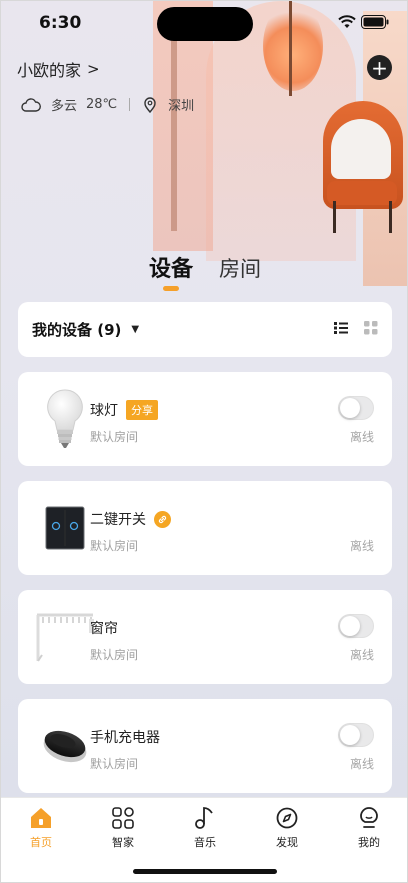  Describe the element at coordinates (181, 104) in the screenshot. I see `location-city: 深圳` at that location.